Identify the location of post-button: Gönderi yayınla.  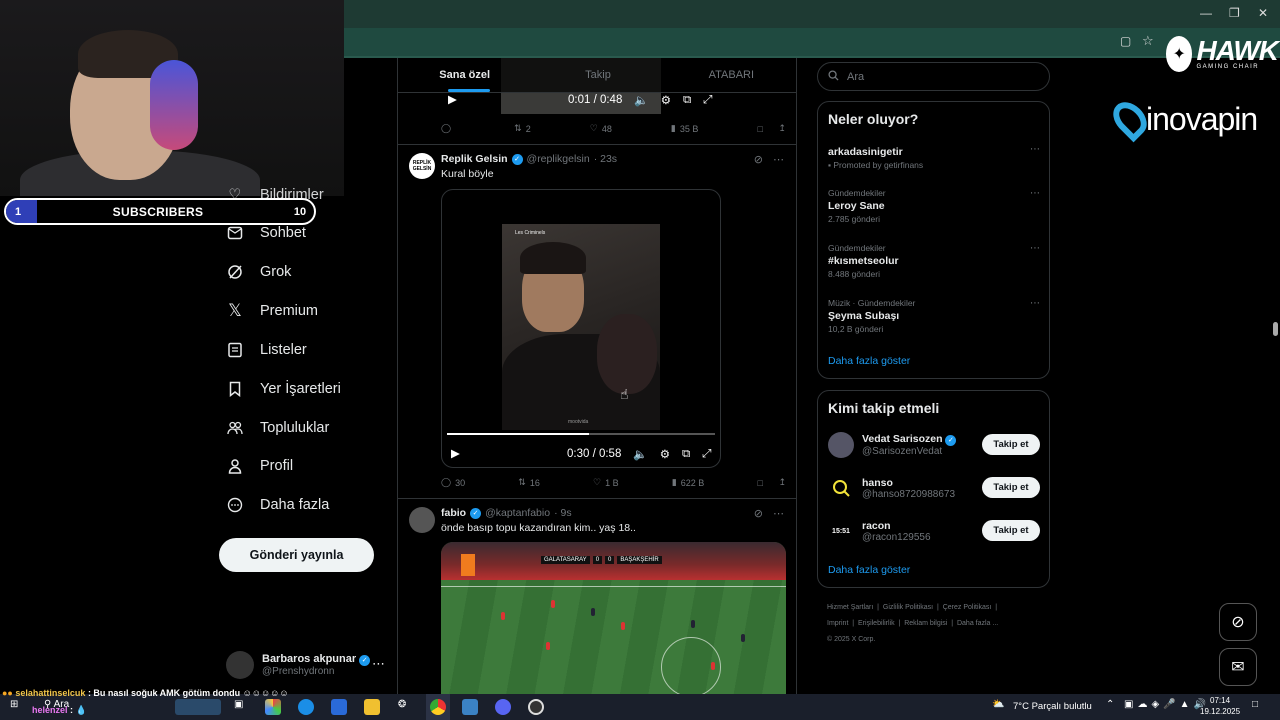
(296, 555).